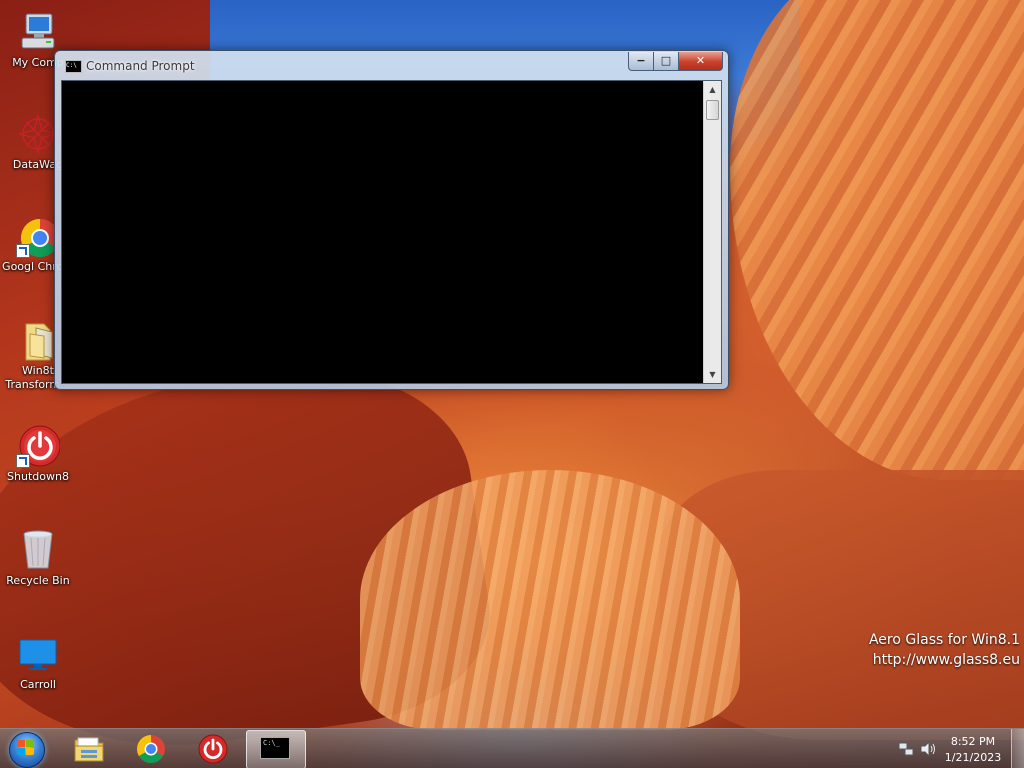  What do you see at coordinates (712, 374) in the screenshot?
I see `scroll-down-arrow-icon: ▼` at bounding box center [712, 374].